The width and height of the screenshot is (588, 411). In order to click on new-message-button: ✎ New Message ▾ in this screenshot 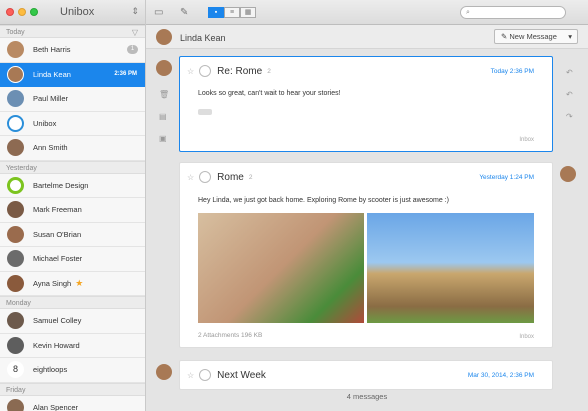, I will do `click(536, 36)`.